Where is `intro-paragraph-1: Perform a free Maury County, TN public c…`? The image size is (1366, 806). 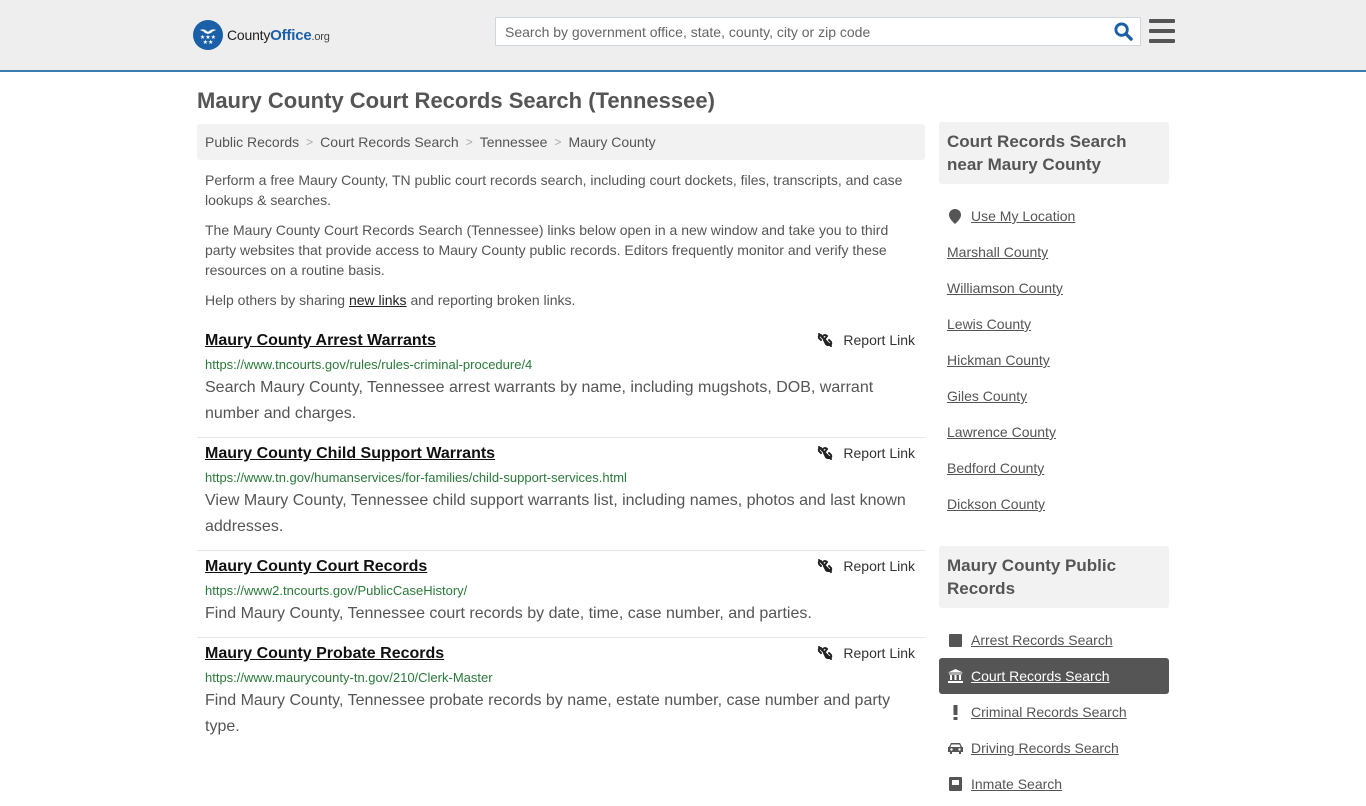 intro-paragraph-1: Perform a free Maury County, TN public c… is located at coordinates (554, 190).